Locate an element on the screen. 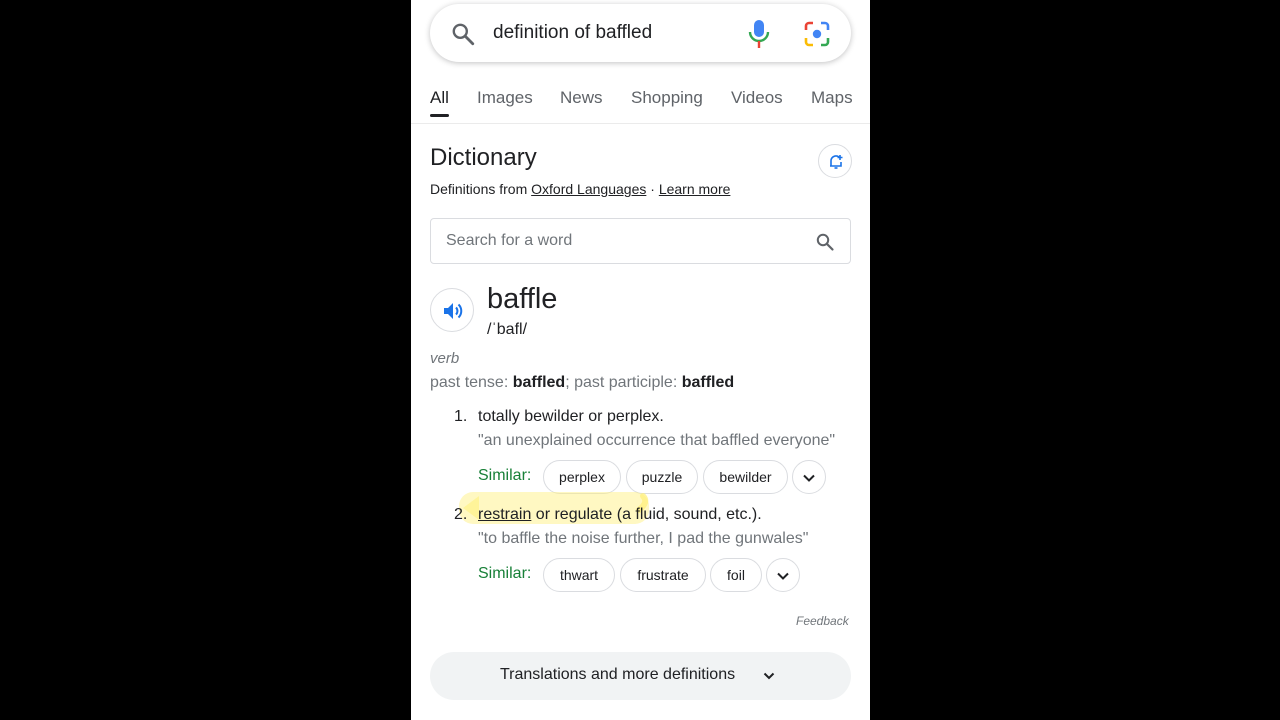  past-participle-label: past participle: is located at coordinates (626, 382).